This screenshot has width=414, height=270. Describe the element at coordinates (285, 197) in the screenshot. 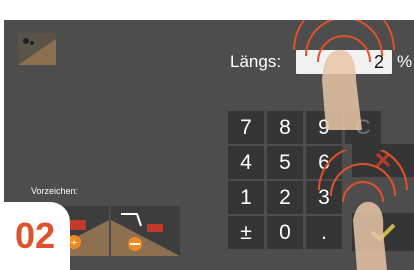

I see `key-2: 2` at that location.